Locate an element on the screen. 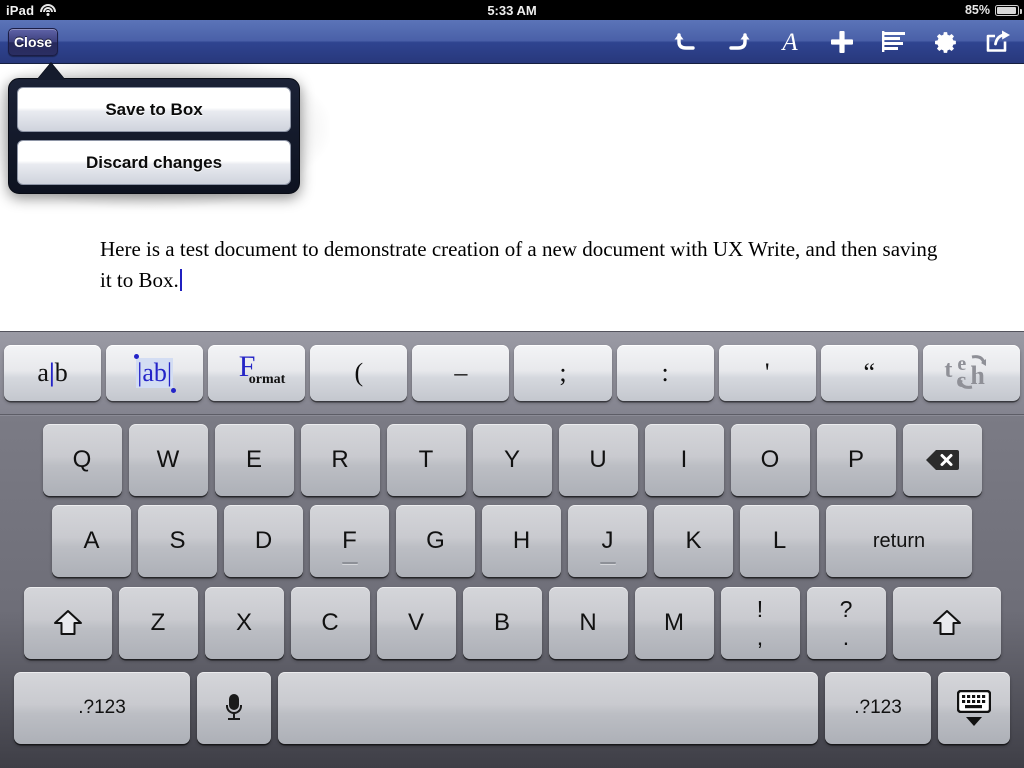 This screenshot has width=1024, height=768. hide-keyboard-icon is located at coordinates (974, 708).